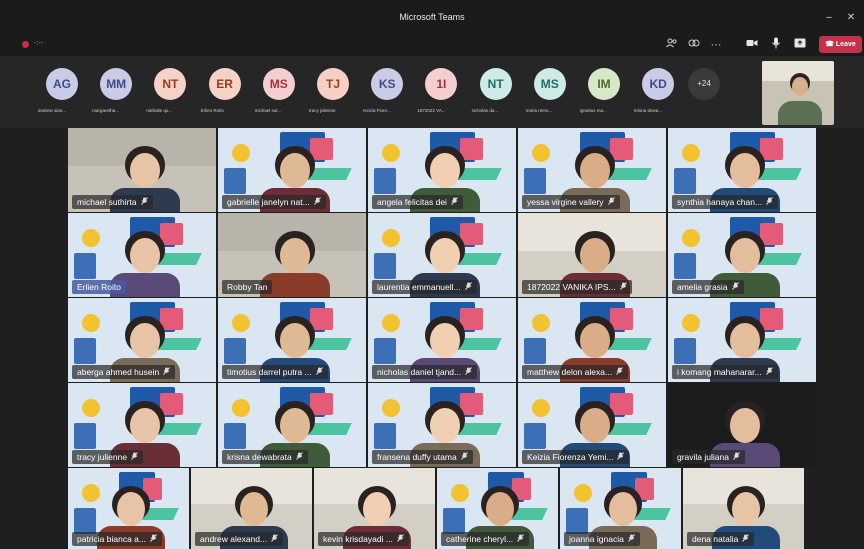  I want to click on video-tile: michael suthirta, so click(142, 170).